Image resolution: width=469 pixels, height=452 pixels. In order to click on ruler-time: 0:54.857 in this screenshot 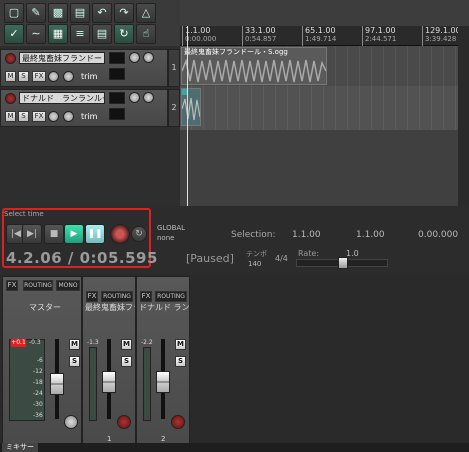, I will do `click(261, 39)`.